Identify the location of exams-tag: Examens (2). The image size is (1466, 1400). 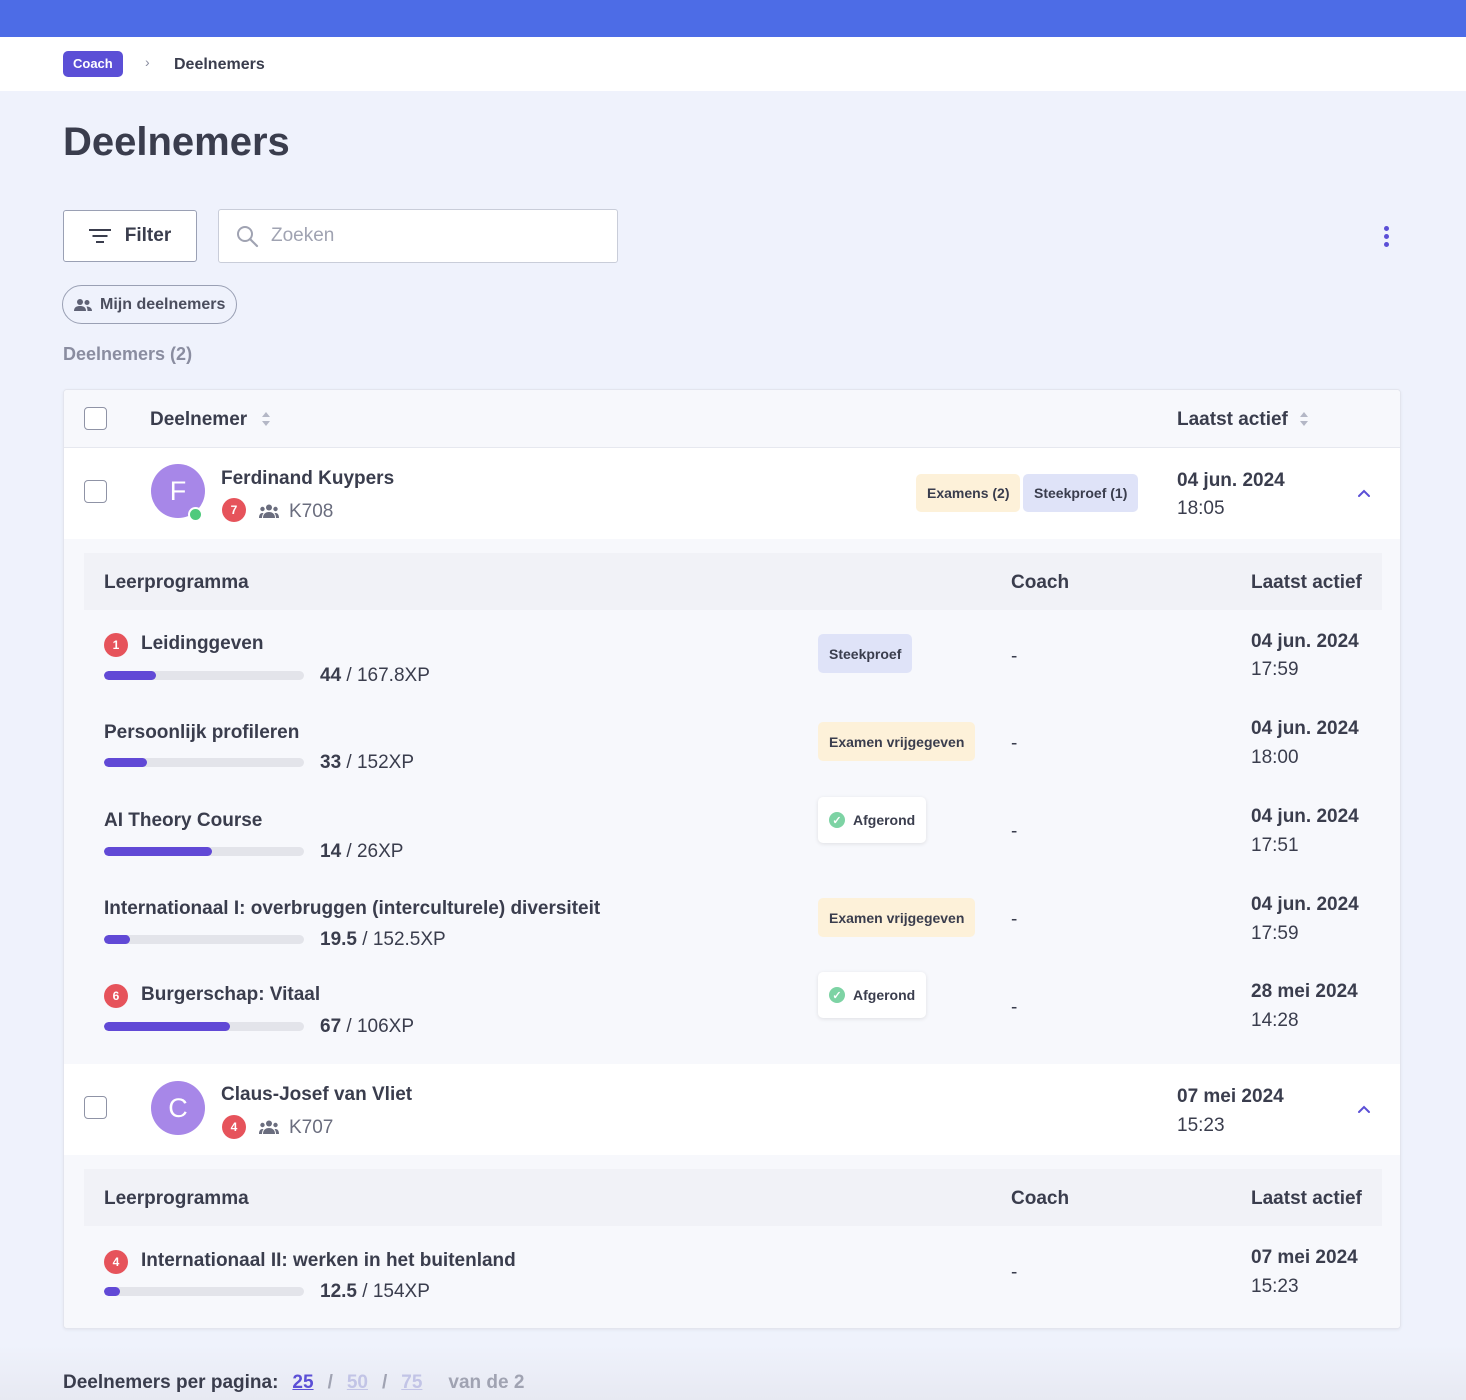
(968, 493).